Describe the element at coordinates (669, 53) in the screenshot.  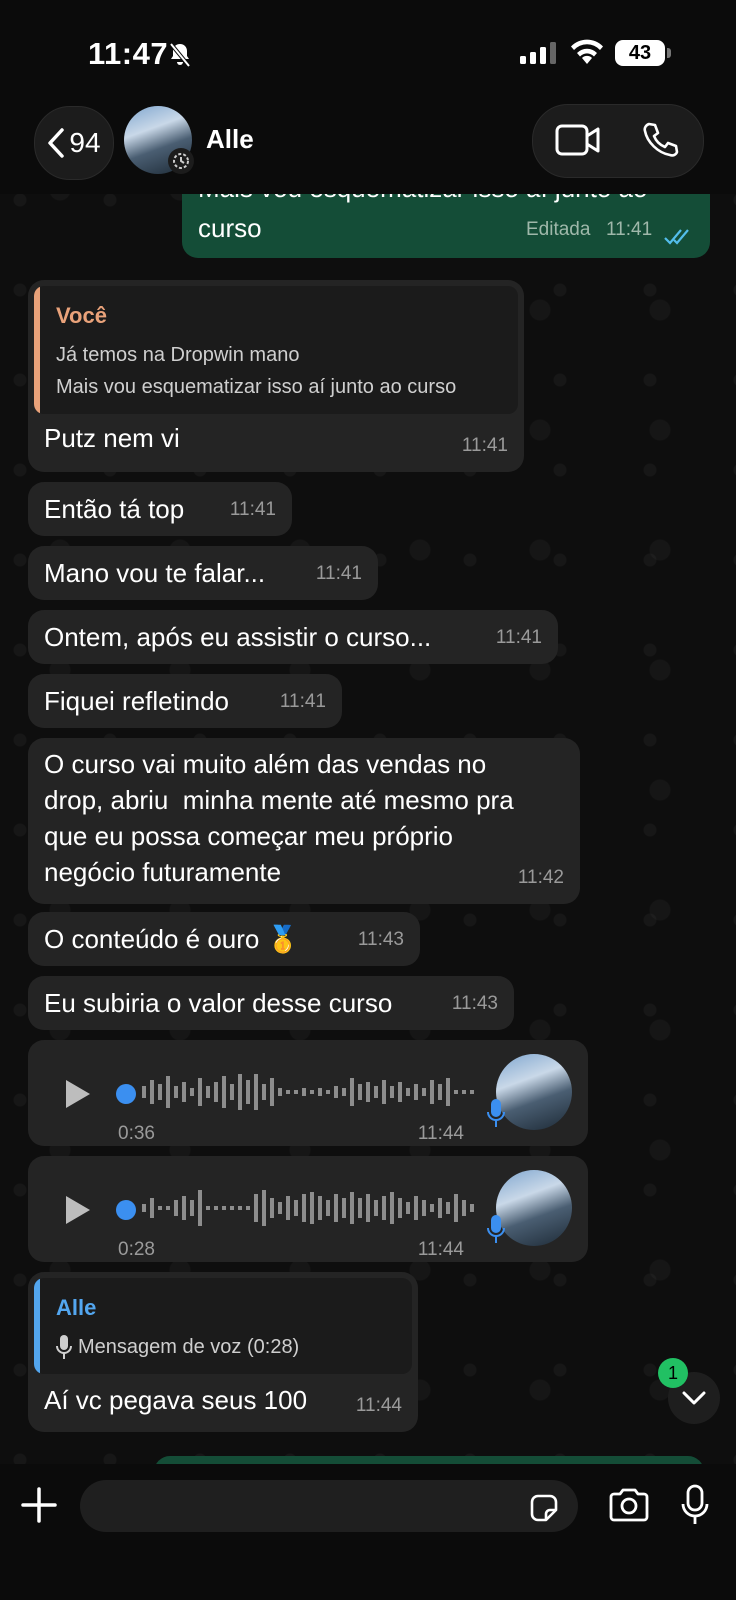
I see `battery-tip` at that location.